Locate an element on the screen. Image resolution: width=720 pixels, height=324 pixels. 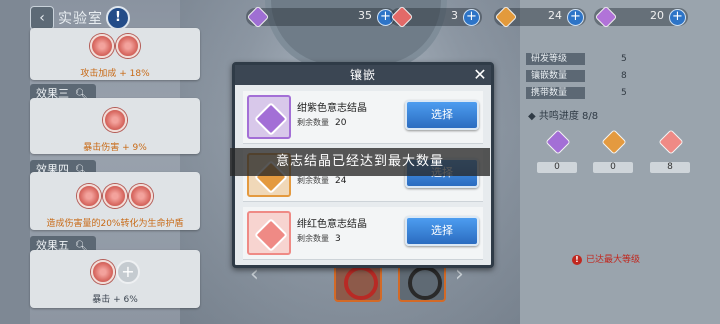
effect-text: 造成伤害量的20%转化为生命护盾 is located at coordinates (115, 224).